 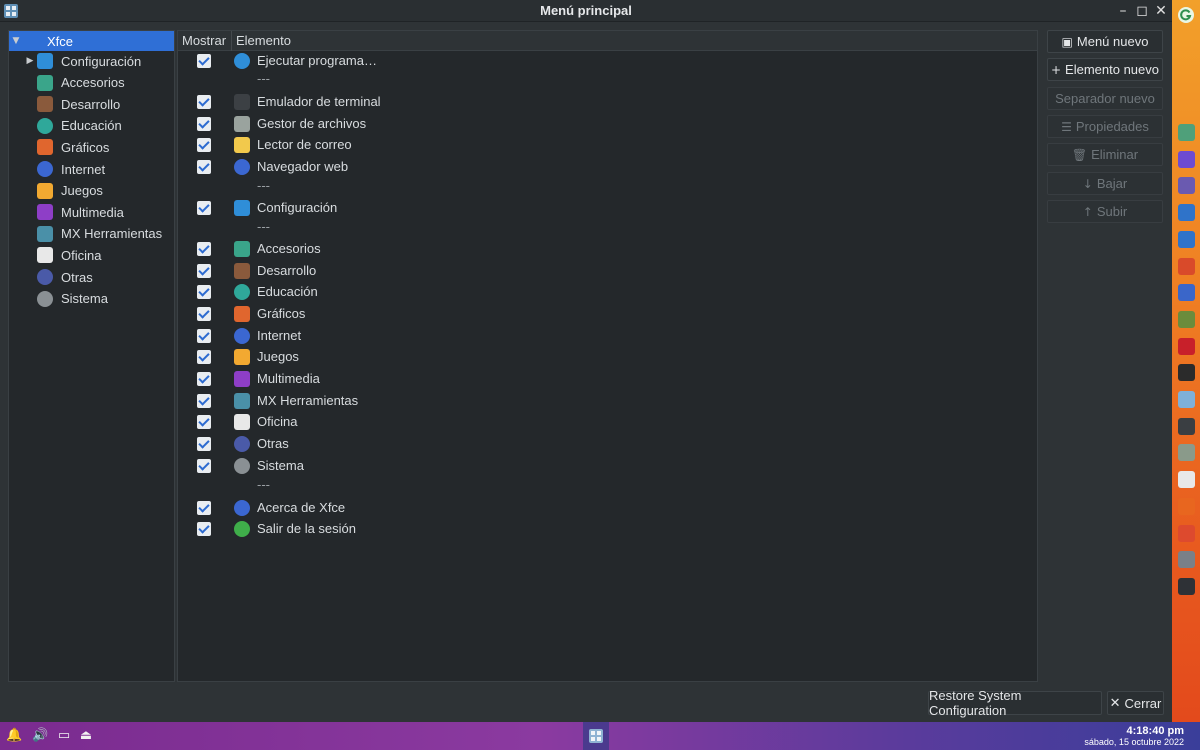 What do you see at coordinates (1135, 703) in the screenshot?
I see `close-button: ✕ Cerrar` at bounding box center [1135, 703].